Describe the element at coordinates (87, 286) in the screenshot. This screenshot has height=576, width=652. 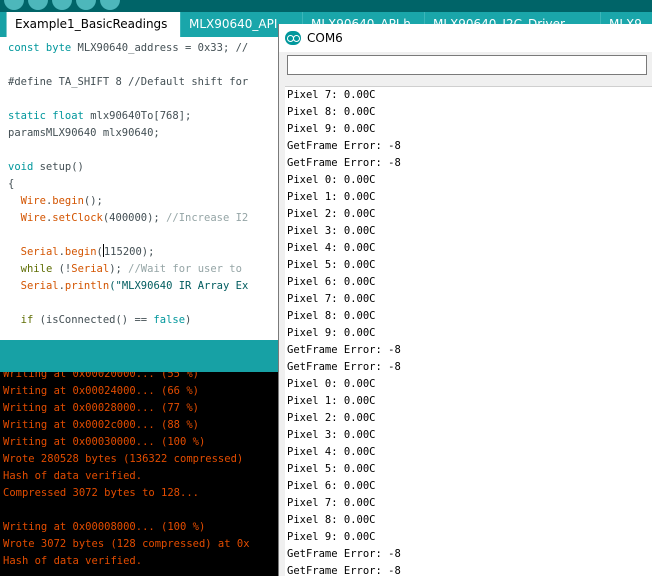
I see `code-token: println` at that location.